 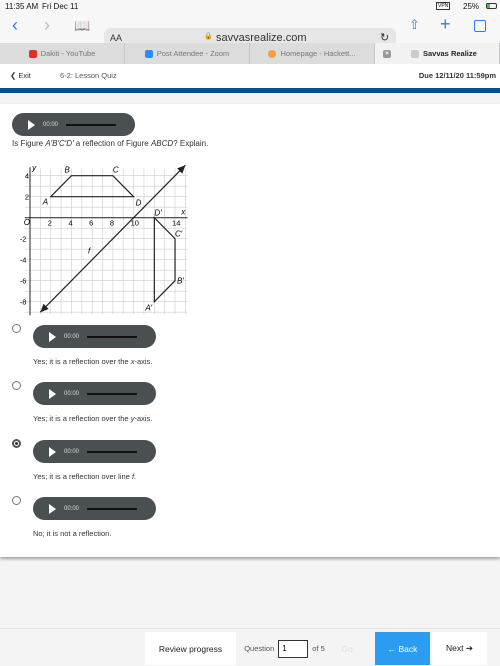 What do you see at coordinates (23, 281) in the screenshot?
I see `y-tick-label: -6` at bounding box center [23, 281].